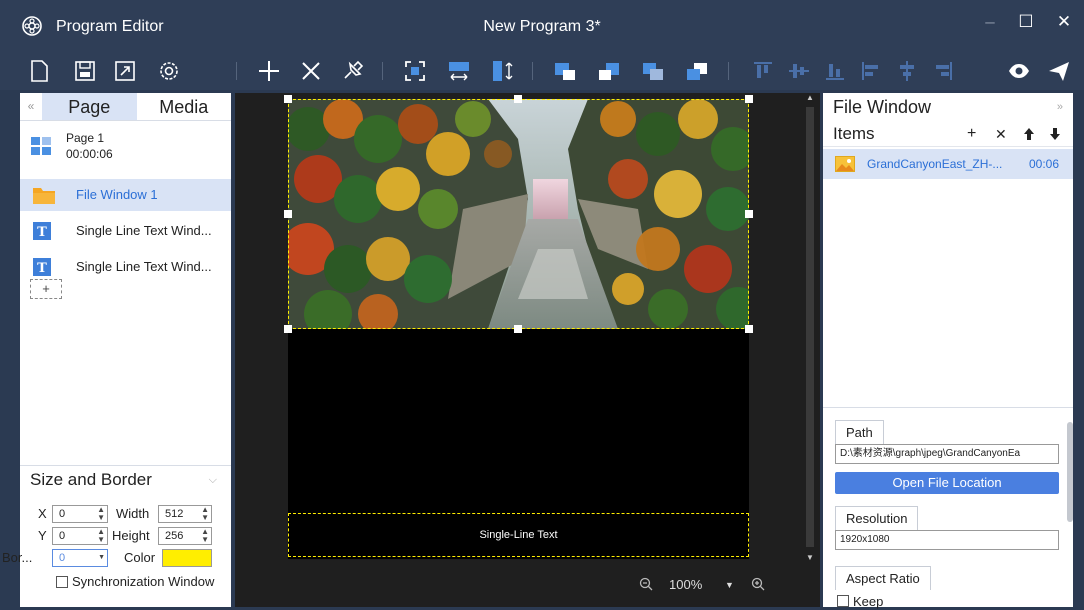  I want to click on delete-icon, so click(311, 71).